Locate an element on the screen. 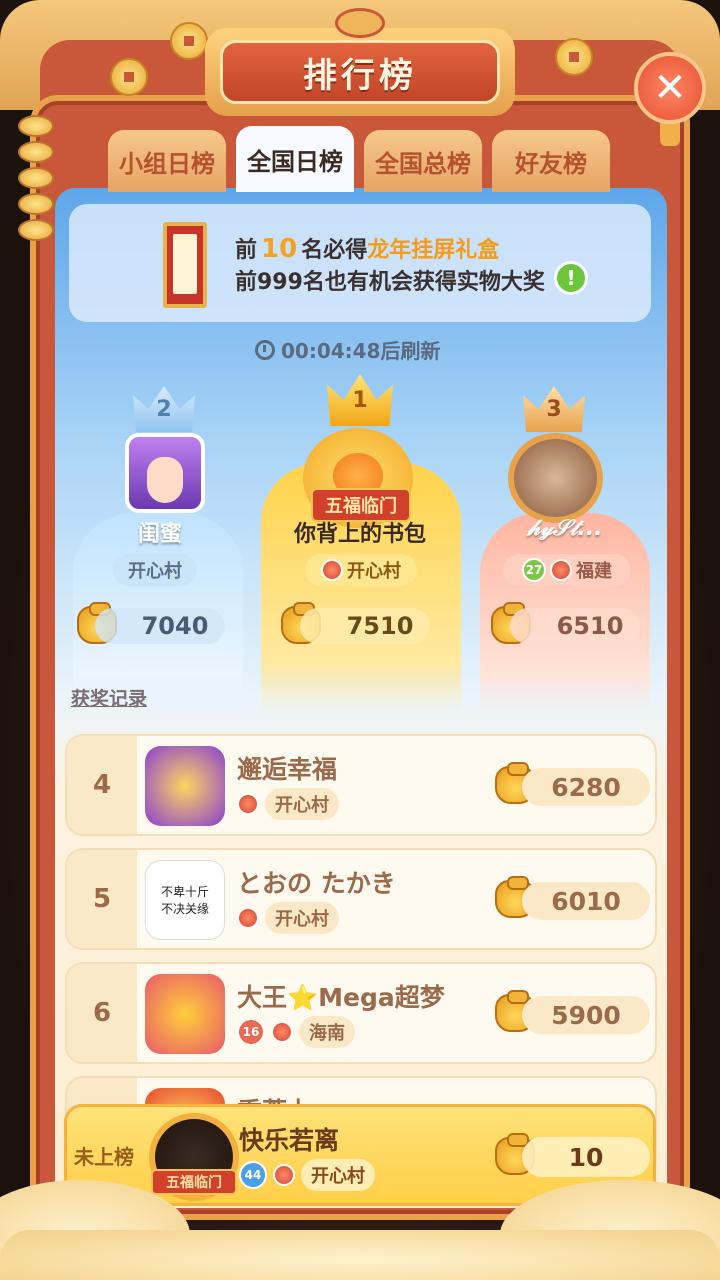 The width and height of the screenshot is (720, 1280). banner-mid: 名必得 is located at coordinates (334, 250).